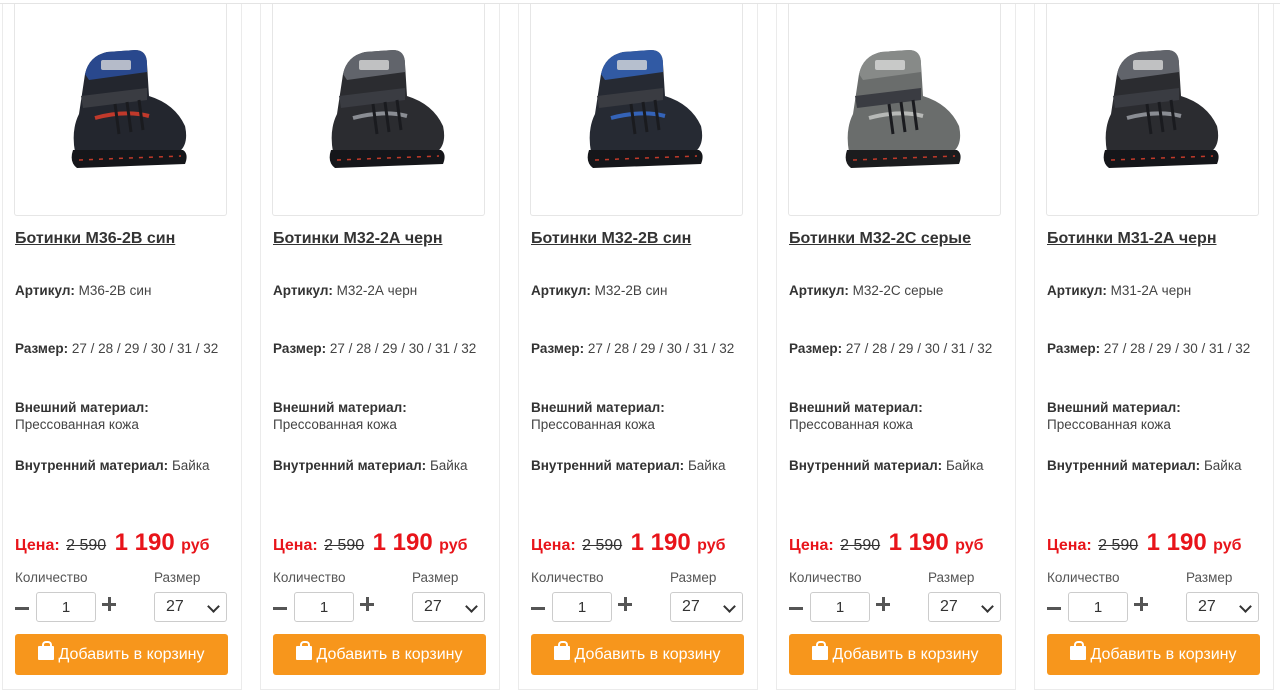 This screenshot has width=1280, height=692. What do you see at coordinates (645, 109) in the screenshot?
I see `boot-blue-icon` at bounding box center [645, 109].